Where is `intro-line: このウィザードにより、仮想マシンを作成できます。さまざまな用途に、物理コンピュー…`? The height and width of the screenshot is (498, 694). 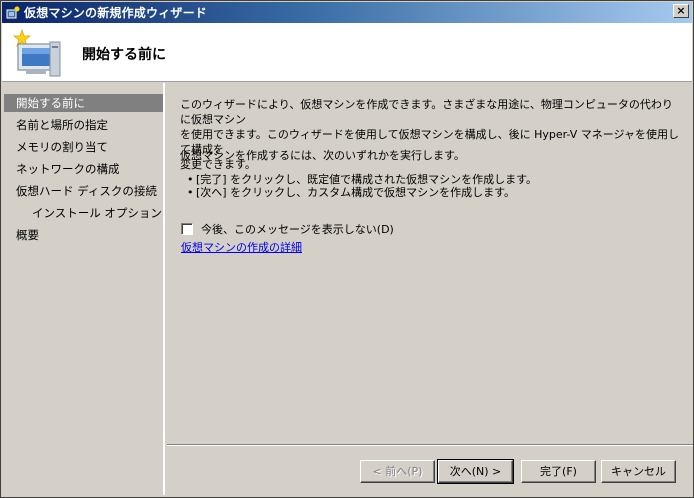 intro-line: このウィザードにより、仮想マシンを作成できます。さまざまな用途に、物理コンピュー… is located at coordinates (426, 112).